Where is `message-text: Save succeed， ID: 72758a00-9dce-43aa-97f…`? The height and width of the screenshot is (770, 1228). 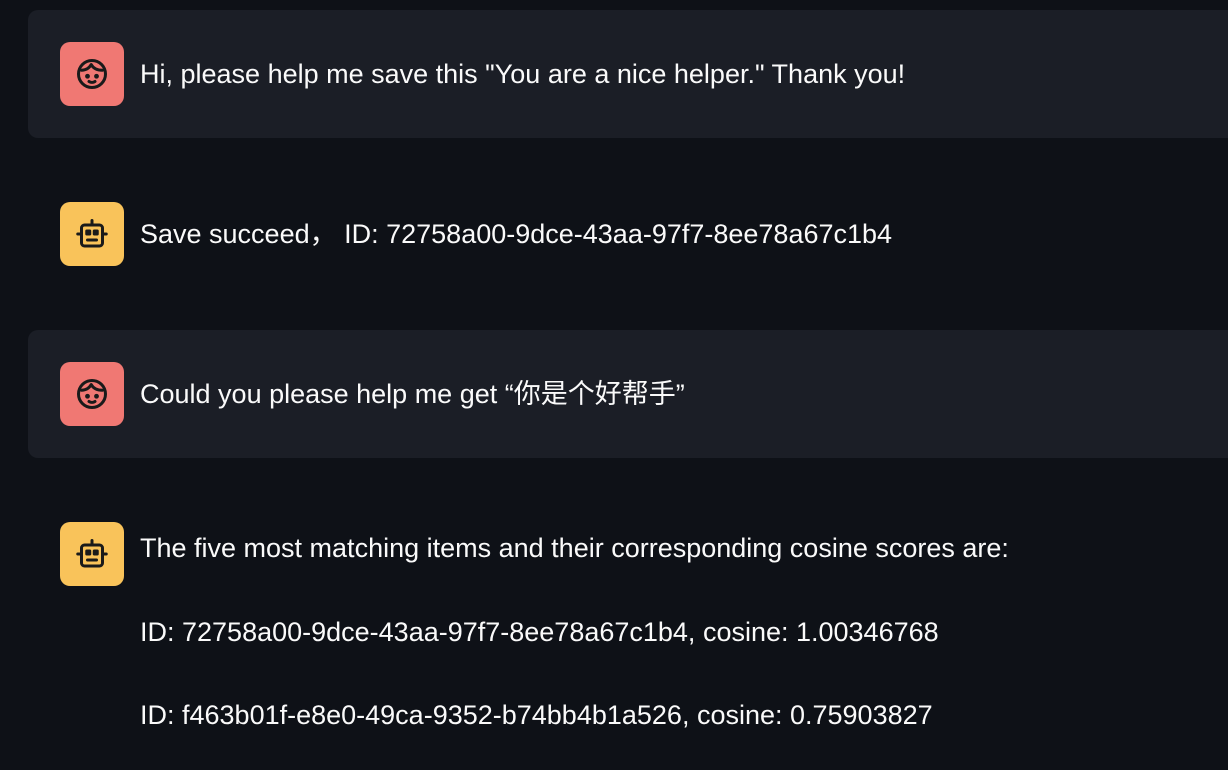 message-text: Save succeed， ID: 72758a00-9dce-43aa-97f… is located at coordinates (516, 234).